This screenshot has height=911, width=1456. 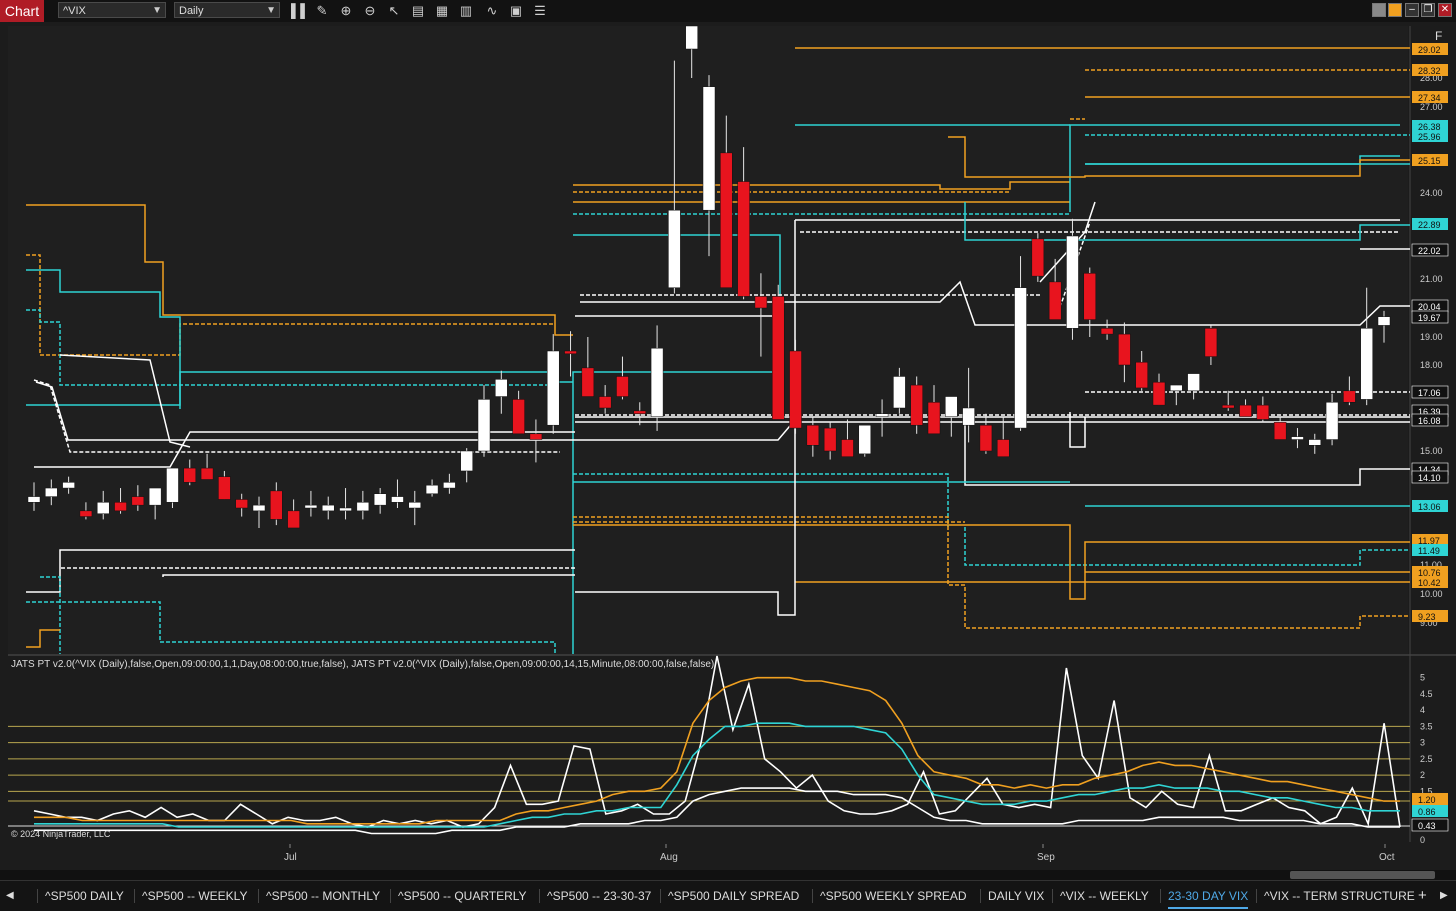 I want to click on add-tab-button: +, so click(x=1422, y=896).